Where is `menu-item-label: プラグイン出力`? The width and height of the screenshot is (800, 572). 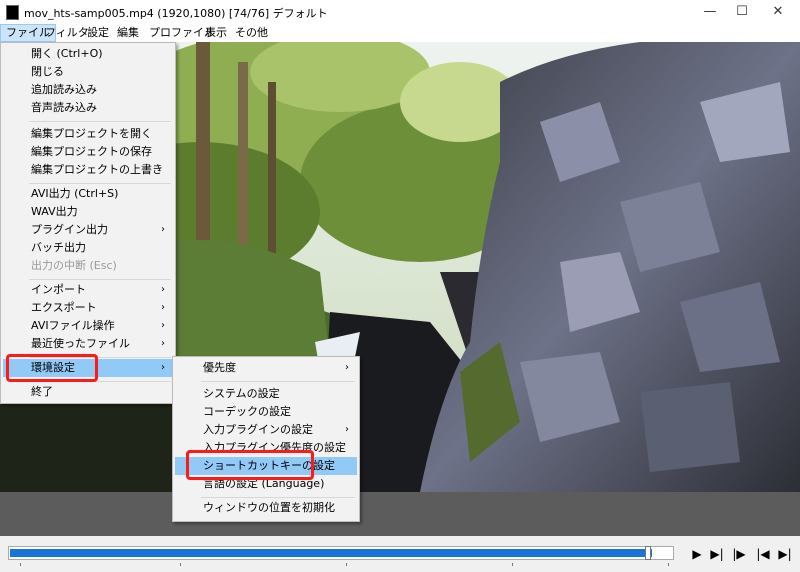
menu-item-label: プラグイン出力 is located at coordinates (69, 229).